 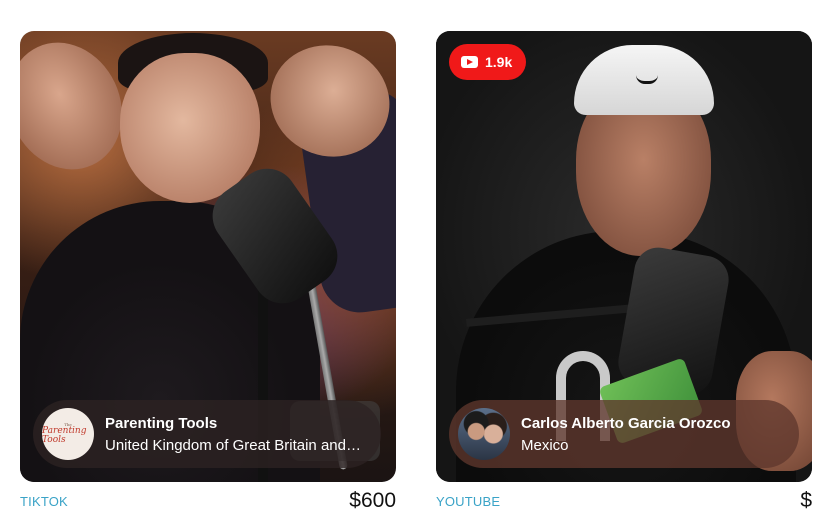 I want to click on platform-label: TIKTOK, so click(x=44, y=501).